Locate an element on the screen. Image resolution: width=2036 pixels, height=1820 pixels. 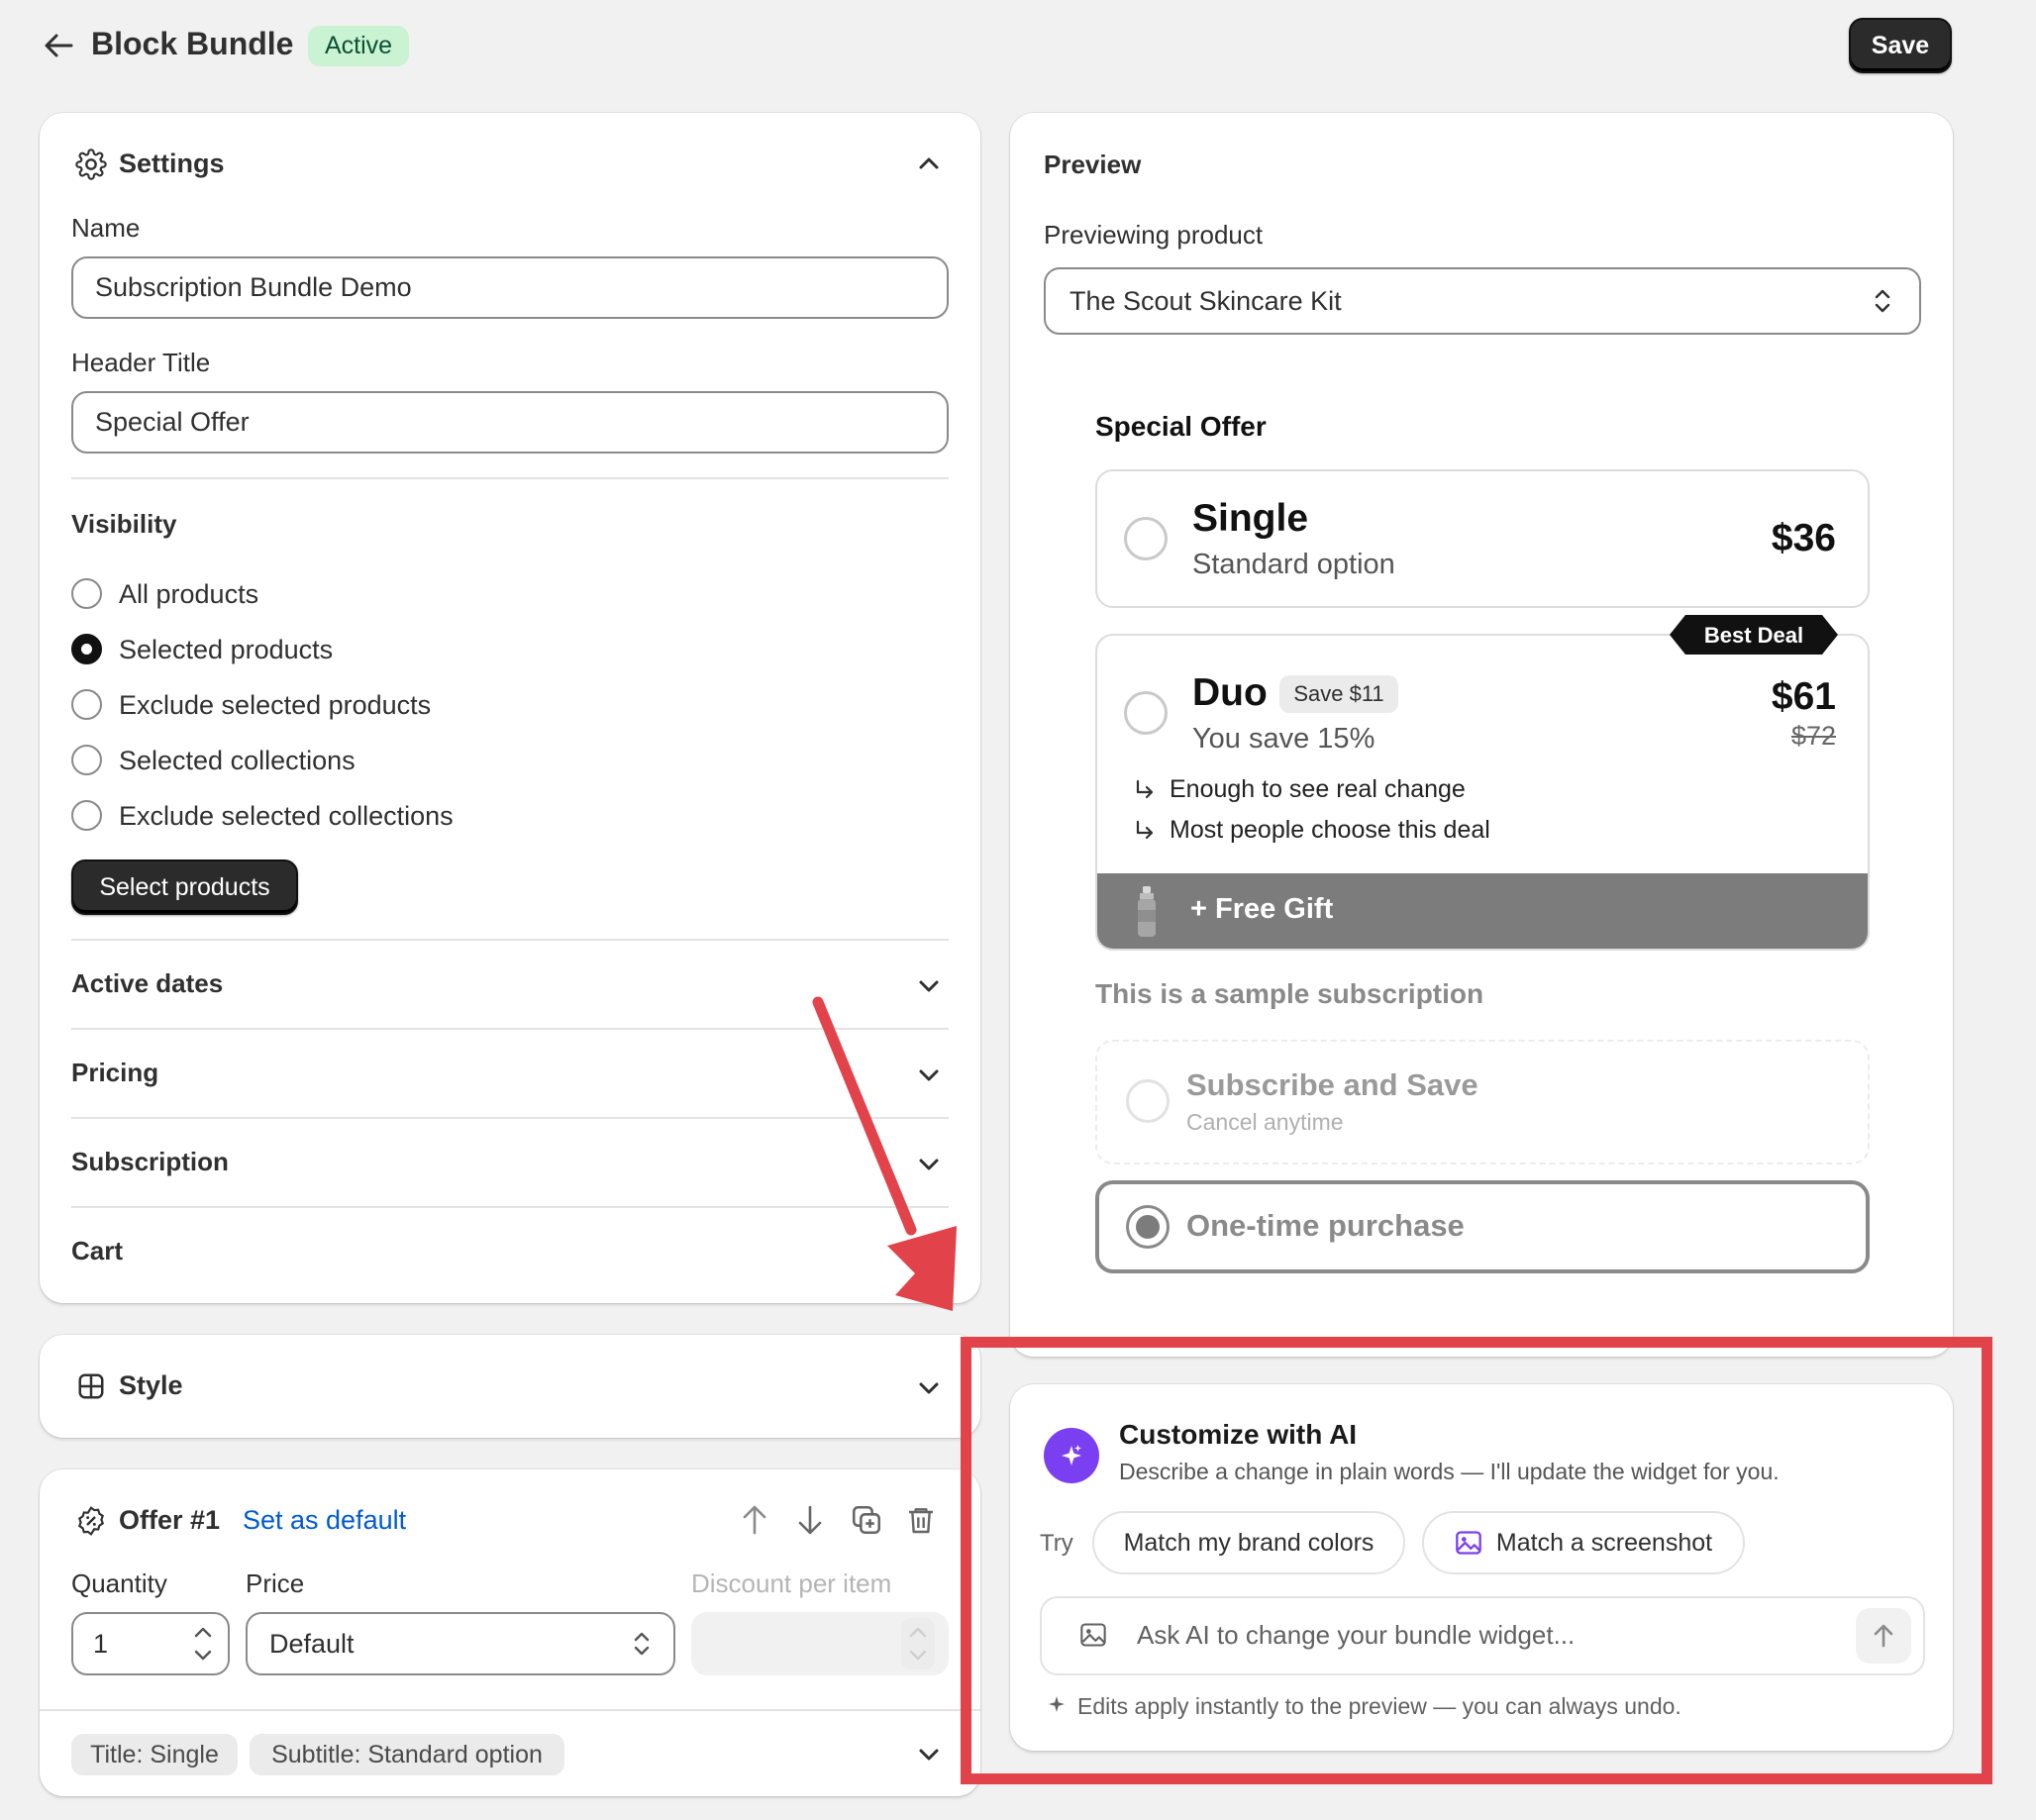
section-pricing: Pricing is located at coordinates (115, 1073).